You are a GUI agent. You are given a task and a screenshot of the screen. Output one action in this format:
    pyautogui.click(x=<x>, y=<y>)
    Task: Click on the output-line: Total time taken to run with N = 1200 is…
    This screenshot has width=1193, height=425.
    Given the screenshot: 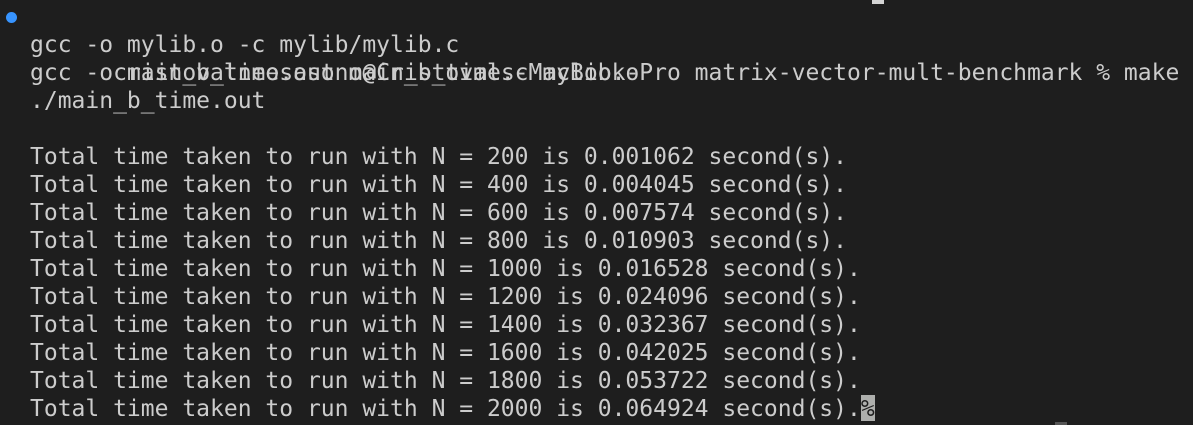 What is the action you would take?
    pyautogui.click(x=445, y=297)
    